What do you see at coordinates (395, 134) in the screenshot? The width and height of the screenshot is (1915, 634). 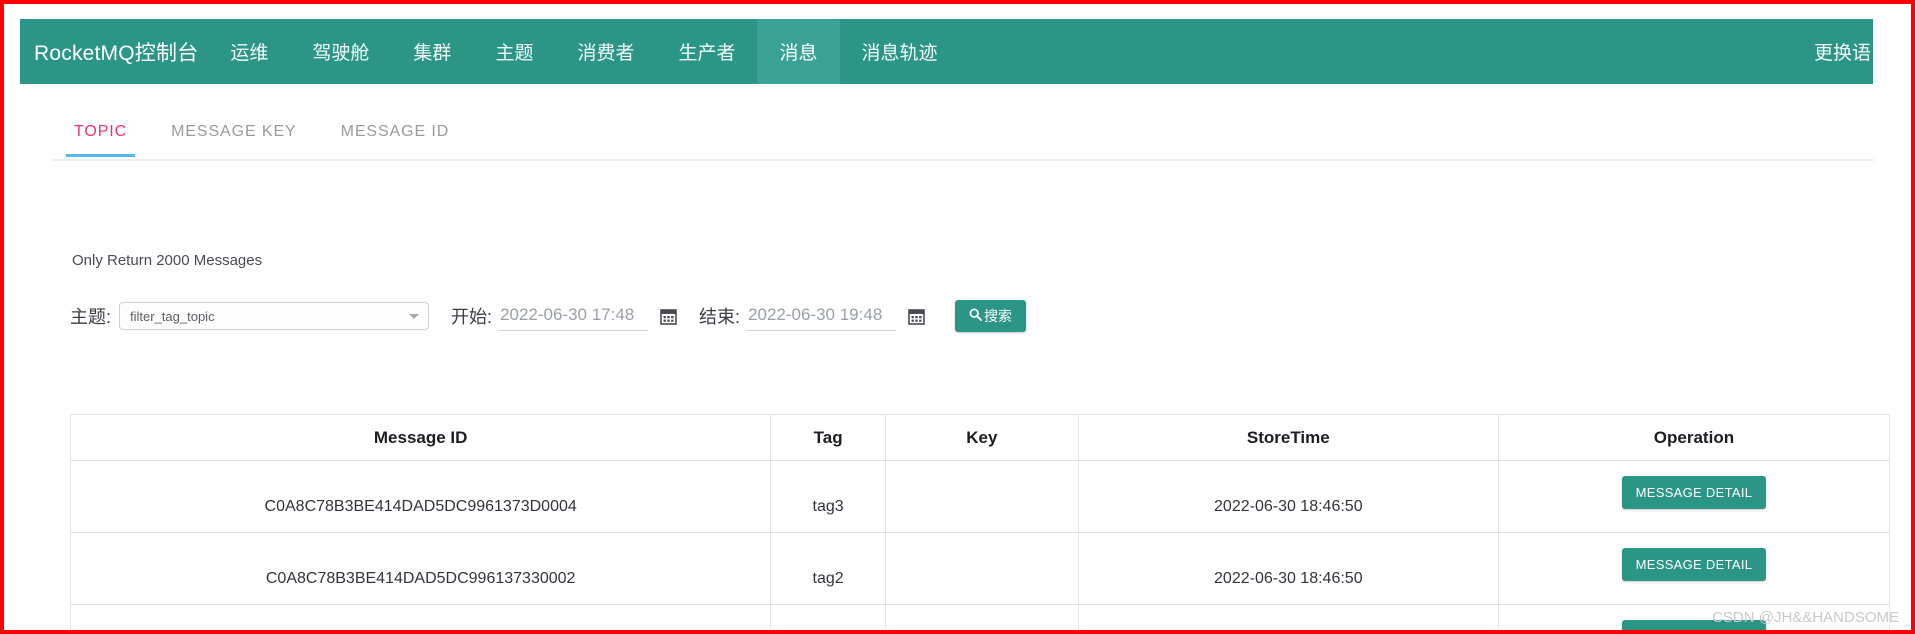 I see `tab-2: MESSAGE ID` at bounding box center [395, 134].